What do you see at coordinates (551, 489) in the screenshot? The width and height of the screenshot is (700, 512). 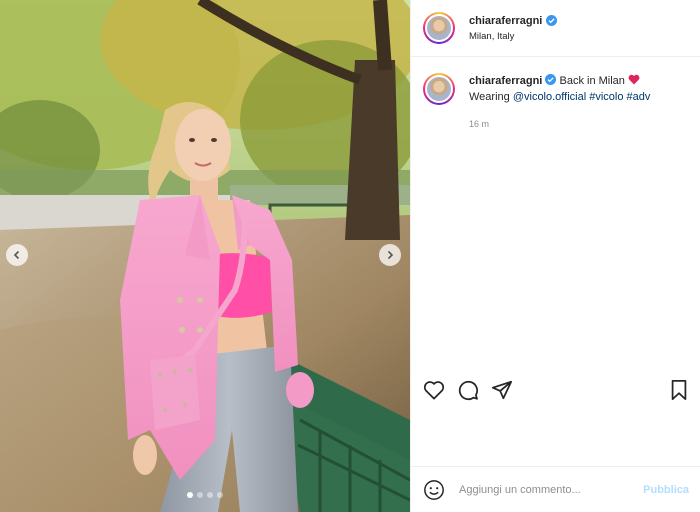 I see `comment-input` at bounding box center [551, 489].